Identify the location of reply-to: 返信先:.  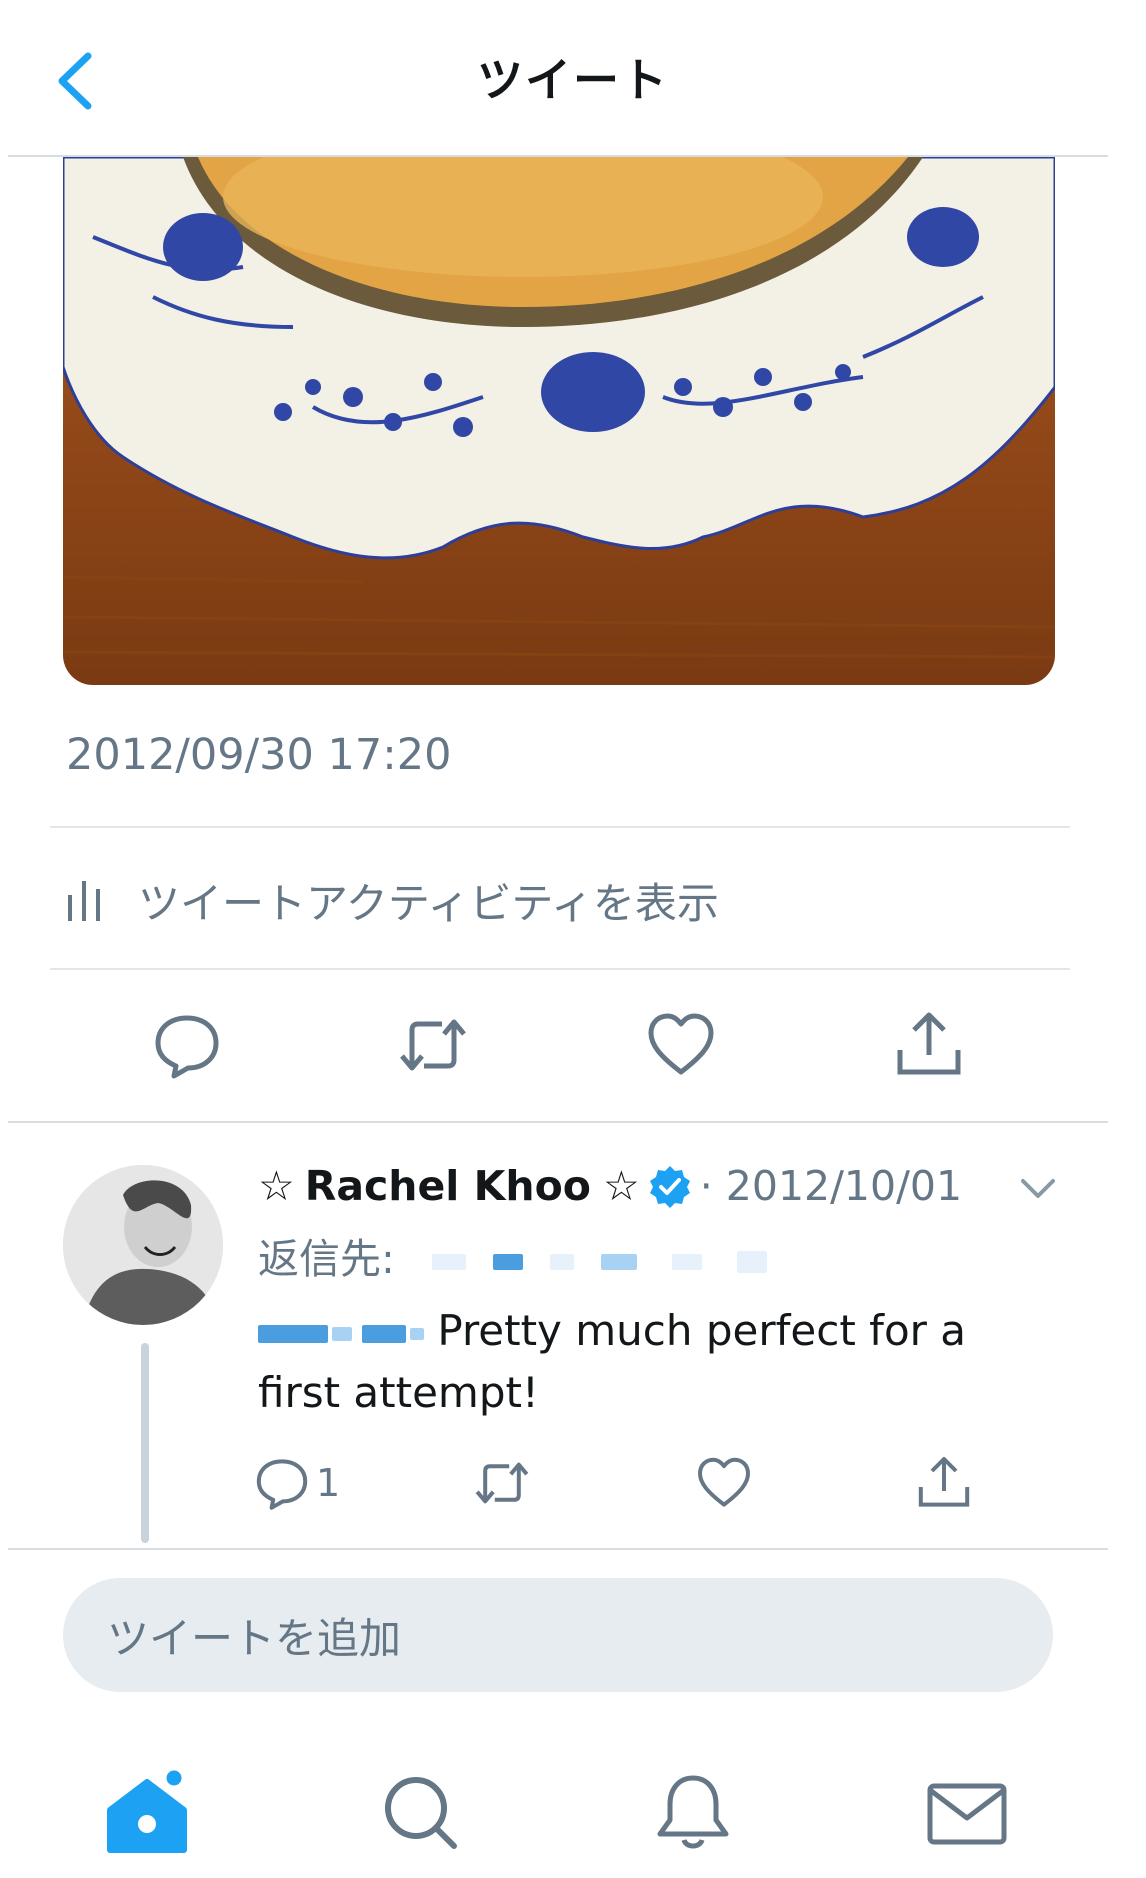
(513, 1255).